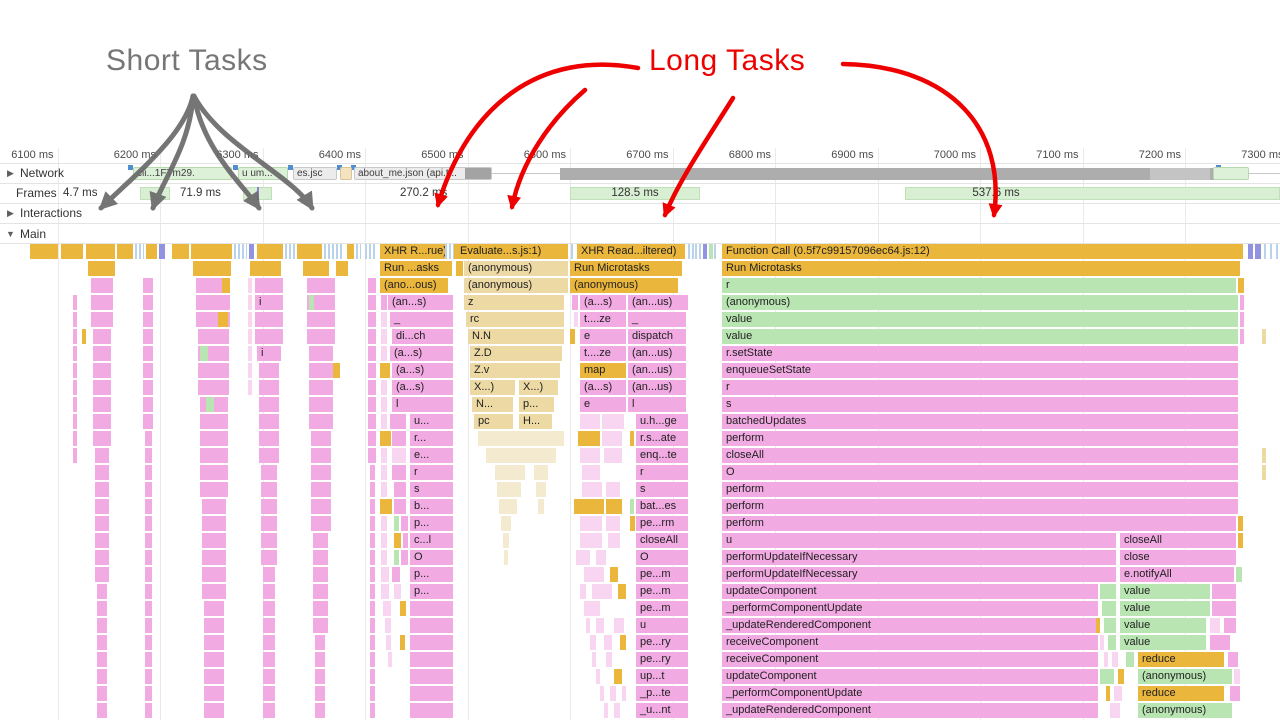 This screenshot has width=1280, height=720. What do you see at coordinates (516, 336) in the screenshot?
I see `flame-bar: N.N` at bounding box center [516, 336].